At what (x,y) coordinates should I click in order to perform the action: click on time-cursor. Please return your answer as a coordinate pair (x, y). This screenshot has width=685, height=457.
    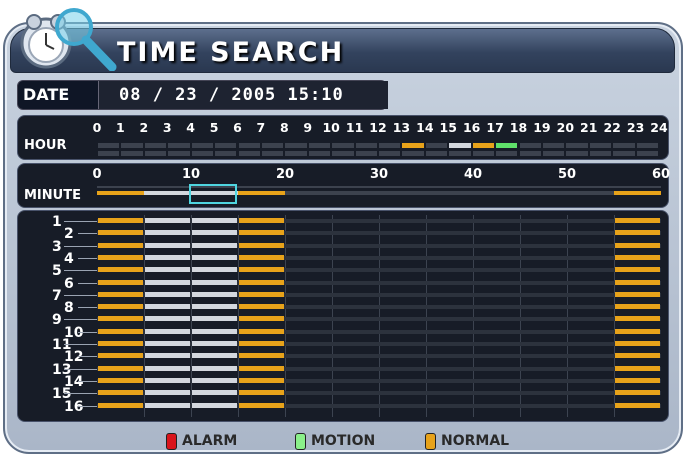
    Looking at the image, I should click on (213, 194).